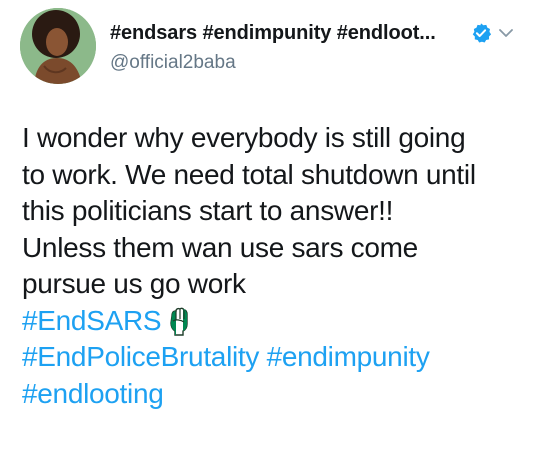 This screenshot has width=534, height=462. I want to click on tweet-text-line: to work. We need total shutdown until, so click(249, 174).